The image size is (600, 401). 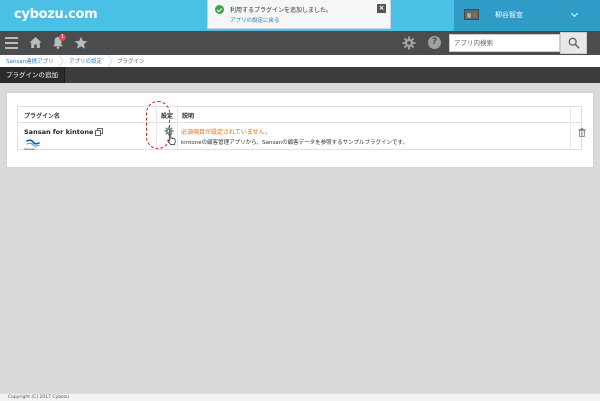 I want to click on close-icon: ×, so click(x=381, y=8).